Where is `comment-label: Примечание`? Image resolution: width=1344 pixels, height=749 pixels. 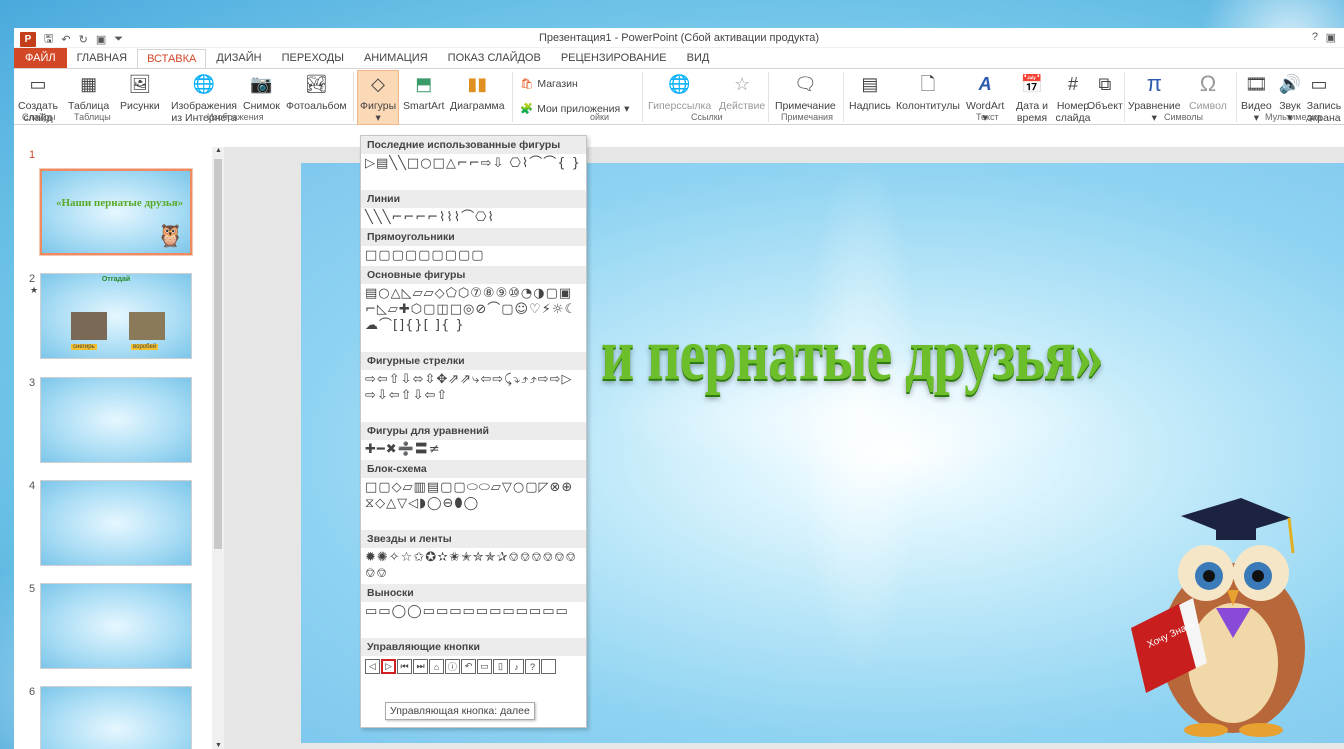 comment-label: Примечание is located at coordinates (805, 106).